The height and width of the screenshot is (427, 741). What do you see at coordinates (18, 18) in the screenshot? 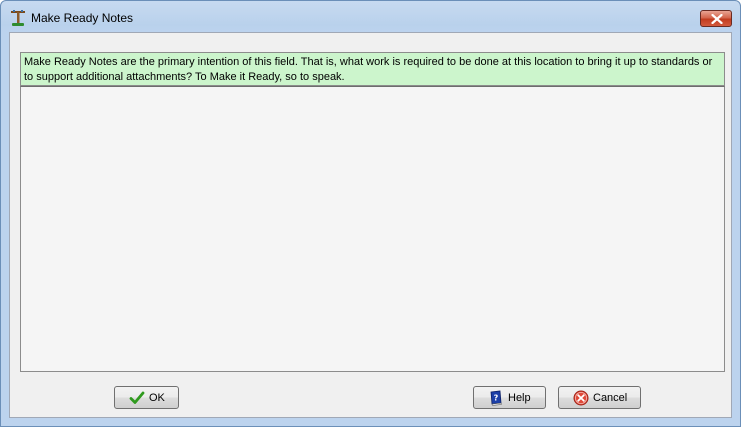
I see `utility-pole-icon` at bounding box center [18, 18].